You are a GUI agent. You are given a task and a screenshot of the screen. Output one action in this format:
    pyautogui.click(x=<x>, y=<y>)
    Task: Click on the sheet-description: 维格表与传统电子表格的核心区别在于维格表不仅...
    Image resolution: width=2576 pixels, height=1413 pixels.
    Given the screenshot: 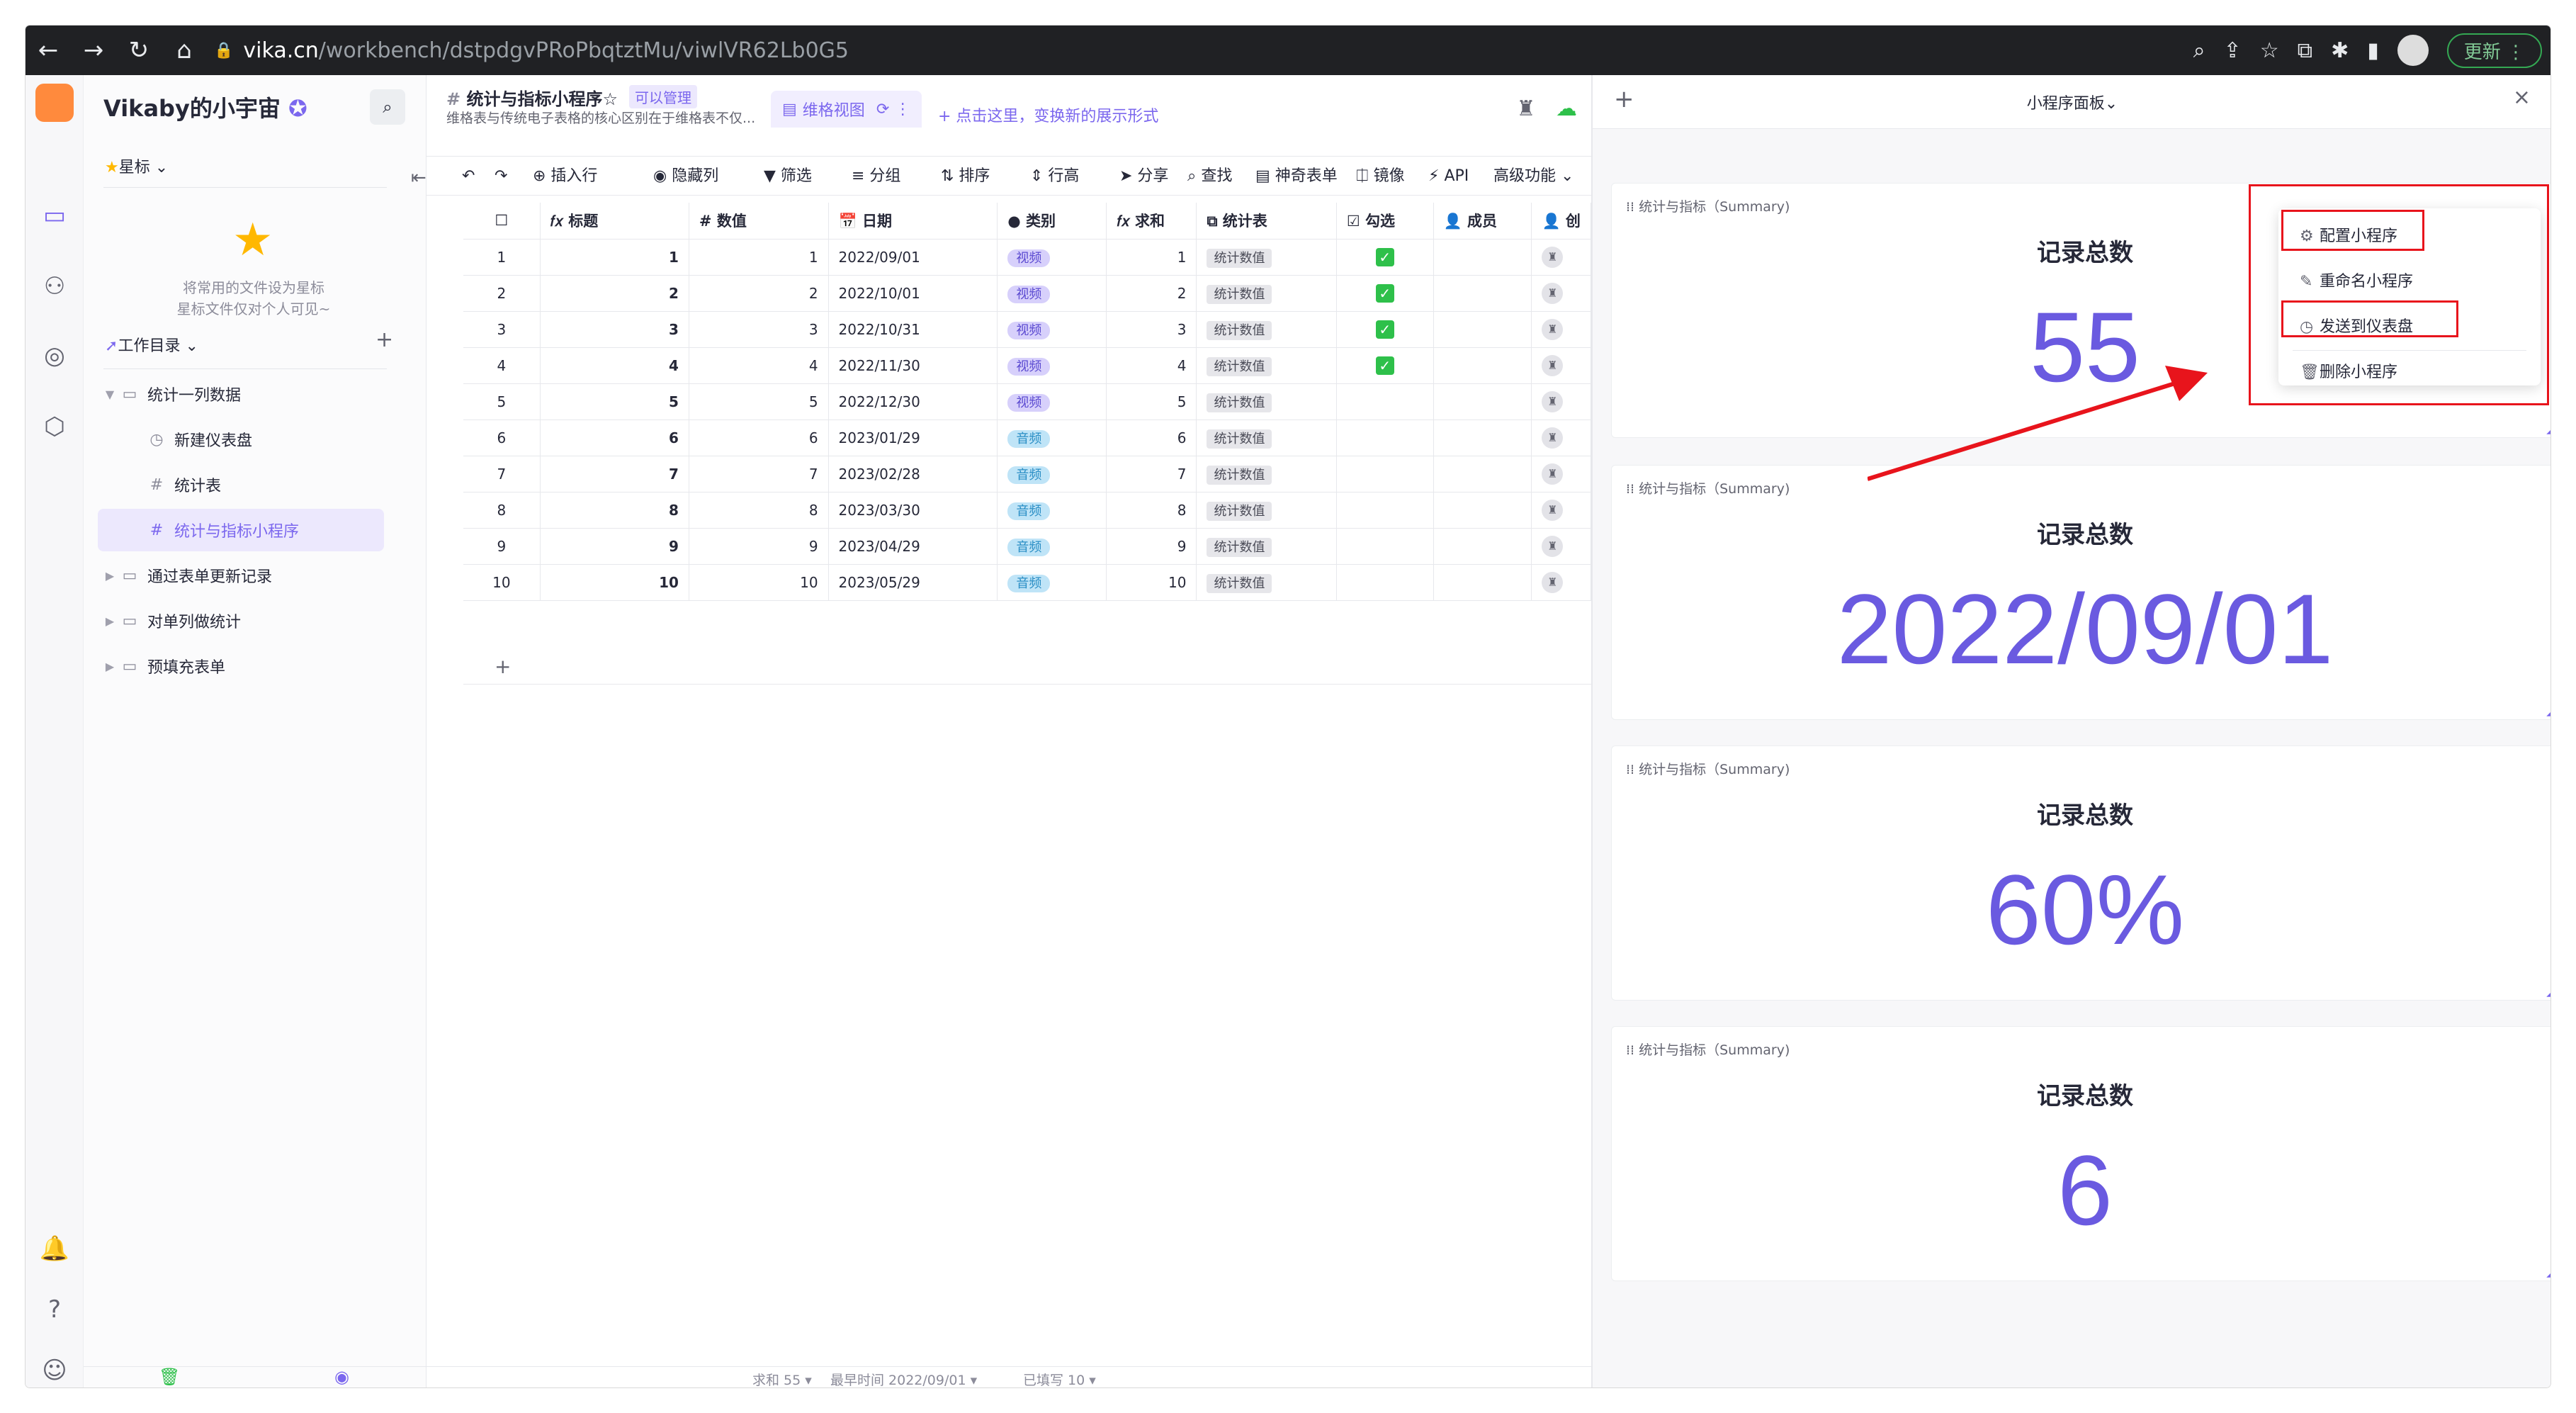 What is the action you would take?
    pyautogui.click(x=600, y=118)
    